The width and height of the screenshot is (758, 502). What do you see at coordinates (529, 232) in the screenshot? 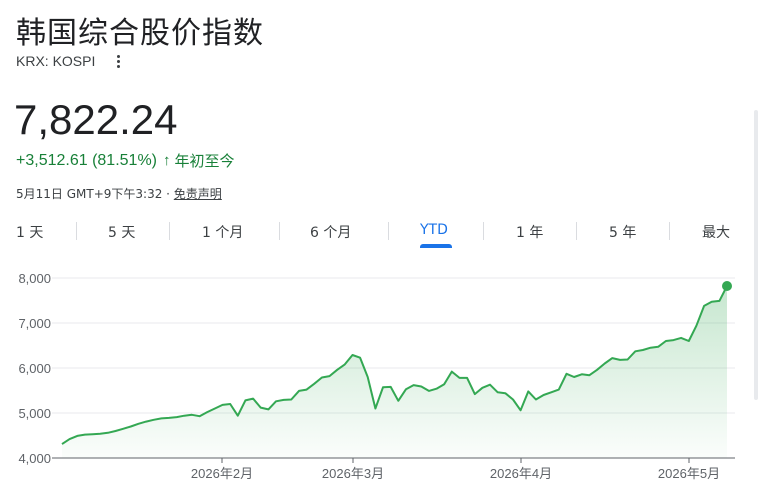
I see `tab-1y: 1 年` at bounding box center [529, 232].